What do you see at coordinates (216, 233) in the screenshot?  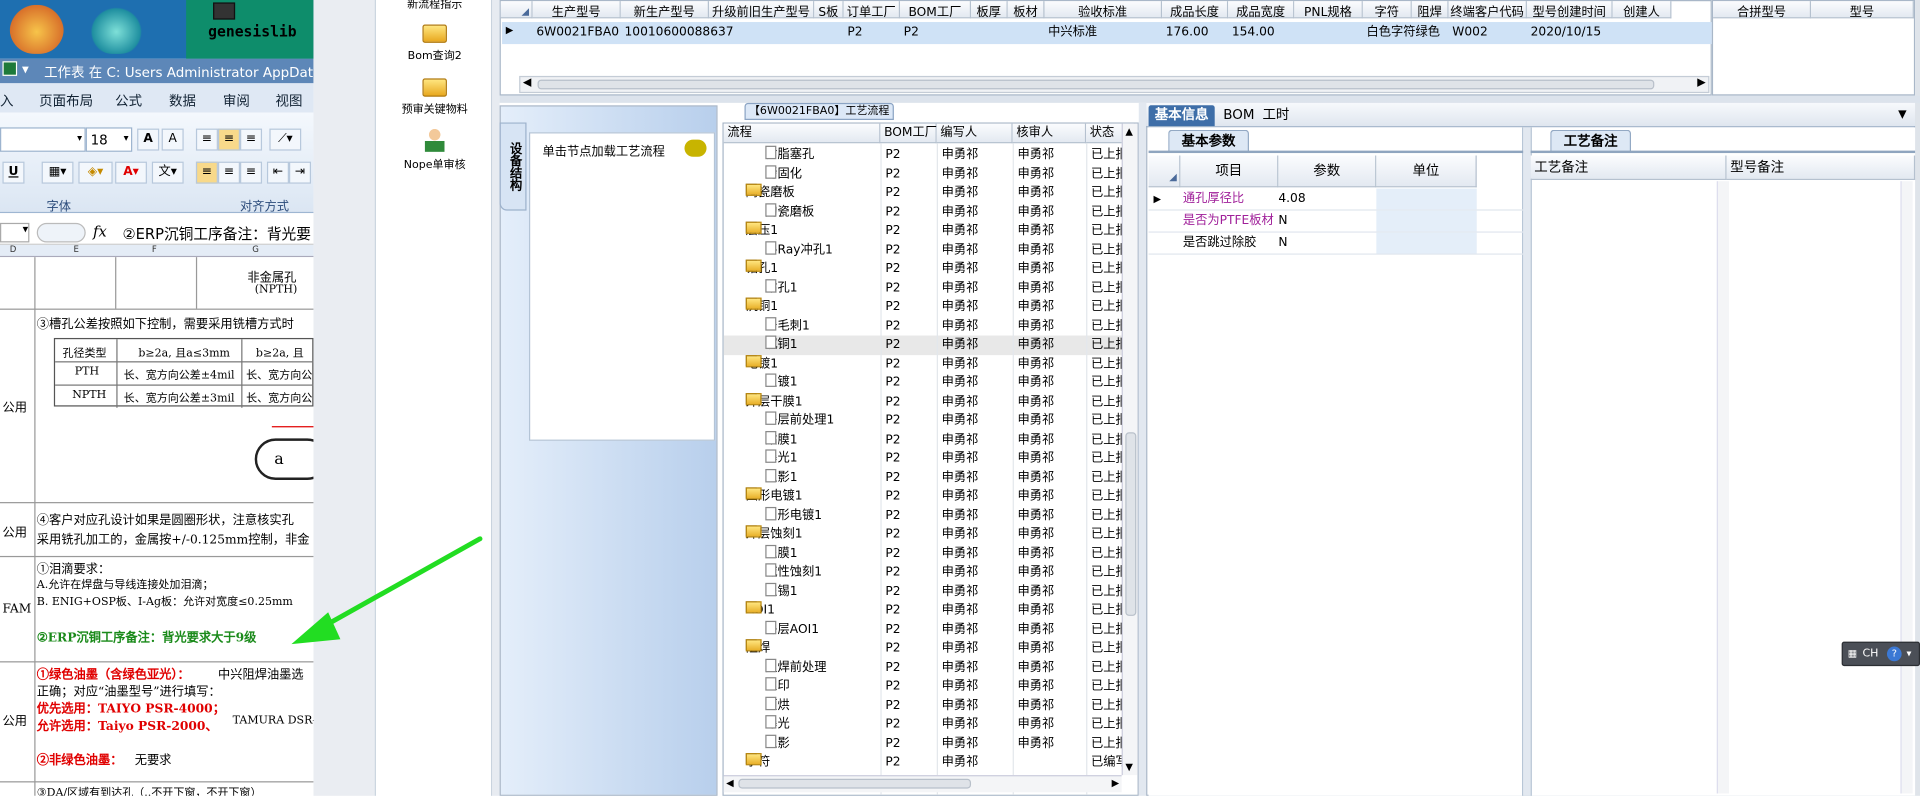 I see `formula-content: ②ERP沉铜工序备注：背光要` at bounding box center [216, 233].